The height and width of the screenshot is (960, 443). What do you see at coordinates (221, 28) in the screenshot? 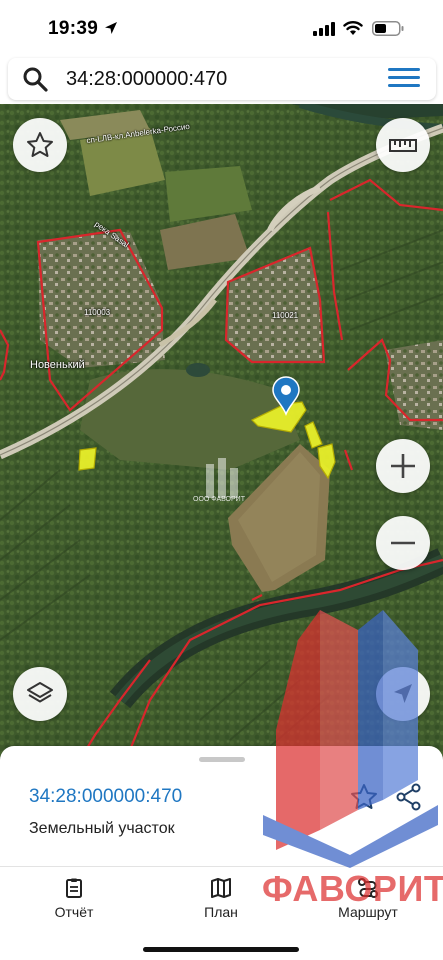
I see `status-bar: 19:39` at bounding box center [221, 28].